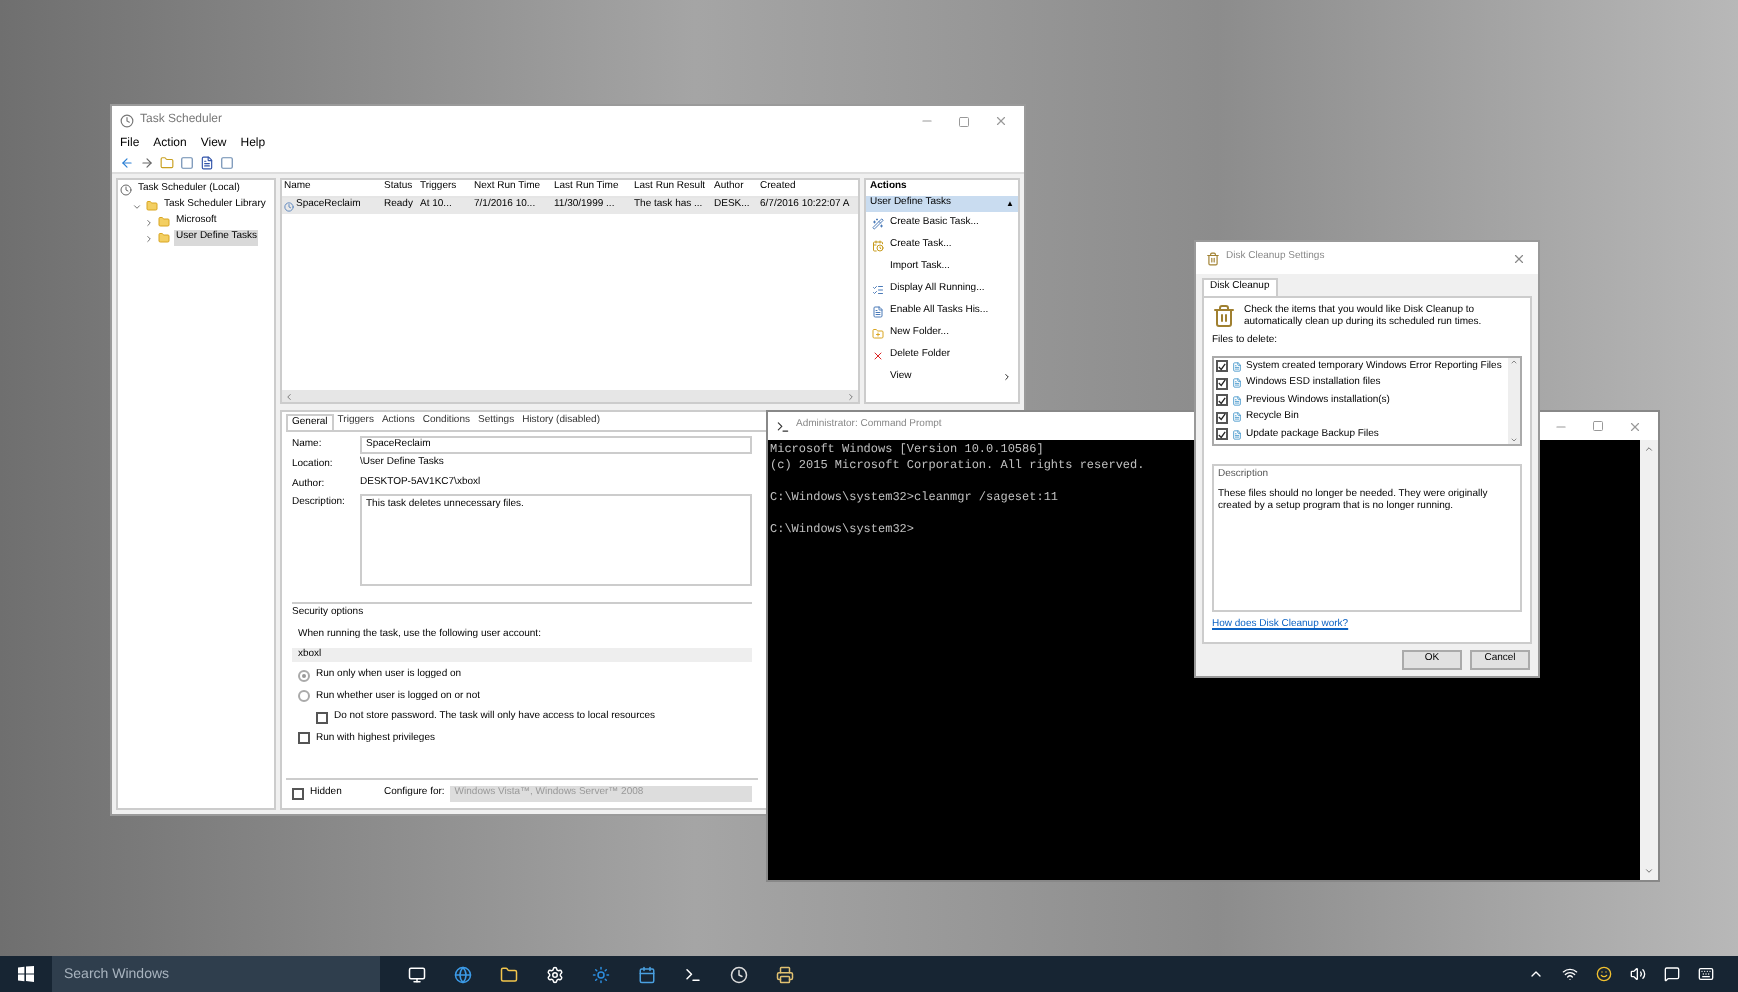  What do you see at coordinates (878, 223) in the screenshot?
I see `wand-icon` at bounding box center [878, 223].